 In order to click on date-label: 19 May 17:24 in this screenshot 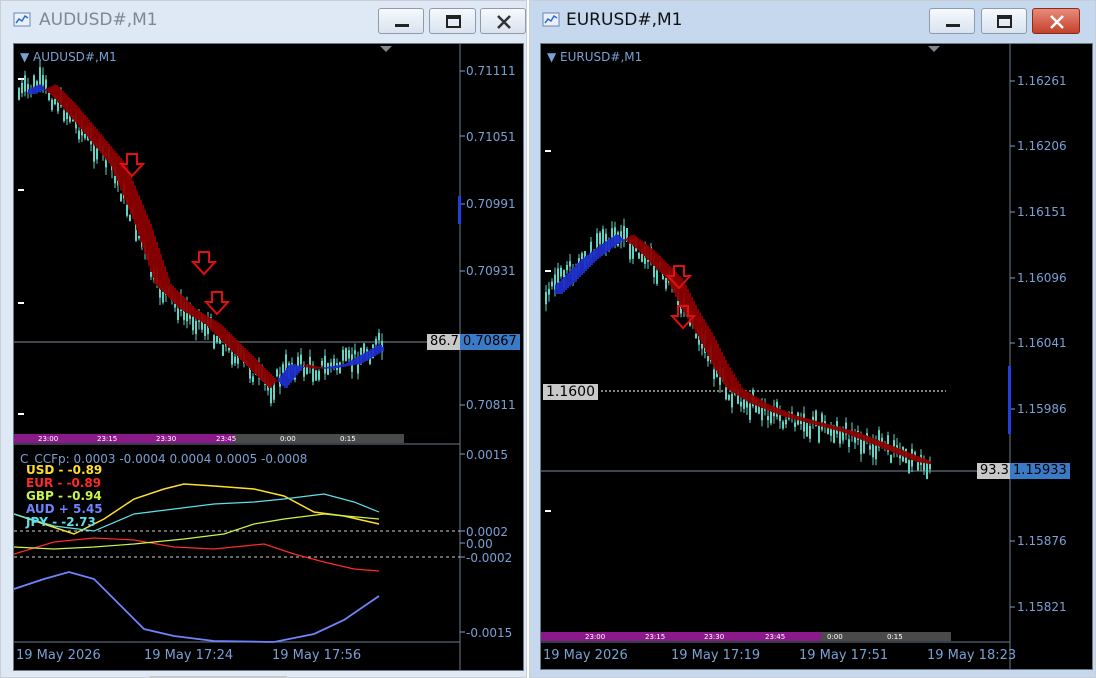, I will do `click(189, 655)`.